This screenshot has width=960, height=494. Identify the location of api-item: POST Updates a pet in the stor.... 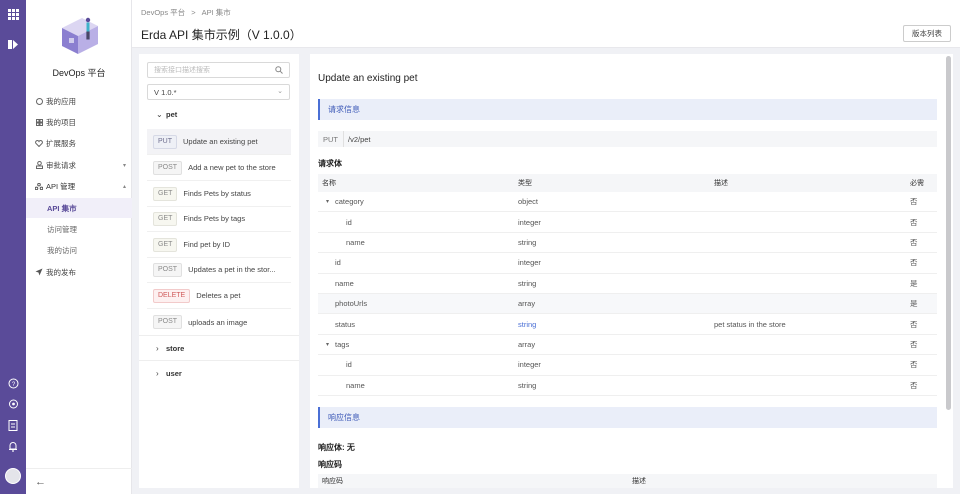
(219, 270).